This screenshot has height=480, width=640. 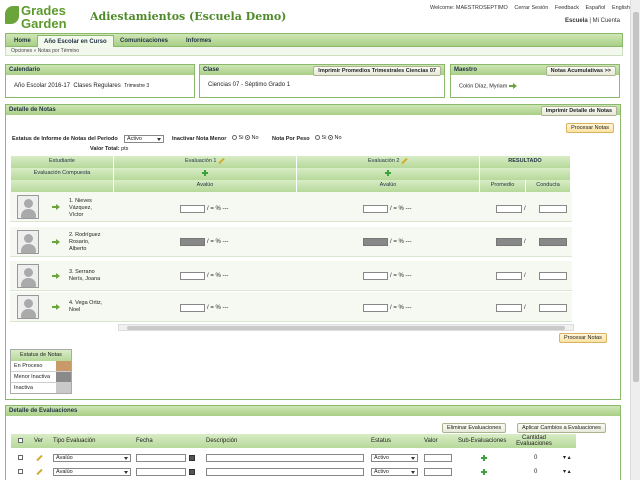 What do you see at coordinates (125, 149) in the screenshot?
I see `valor-total-value: pts` at bounding box center [125, 149].